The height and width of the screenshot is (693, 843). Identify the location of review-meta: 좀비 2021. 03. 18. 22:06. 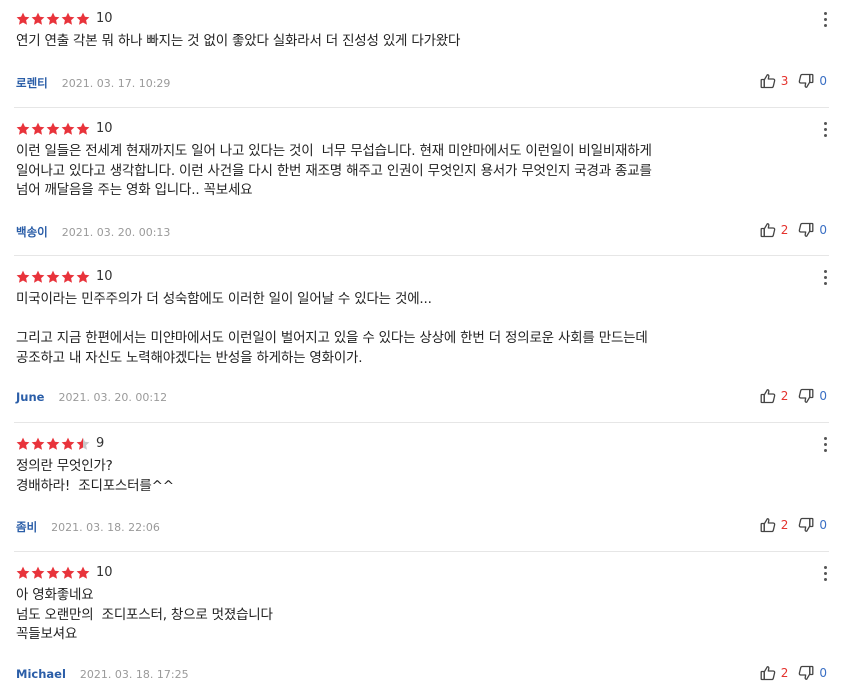
(88, 527).